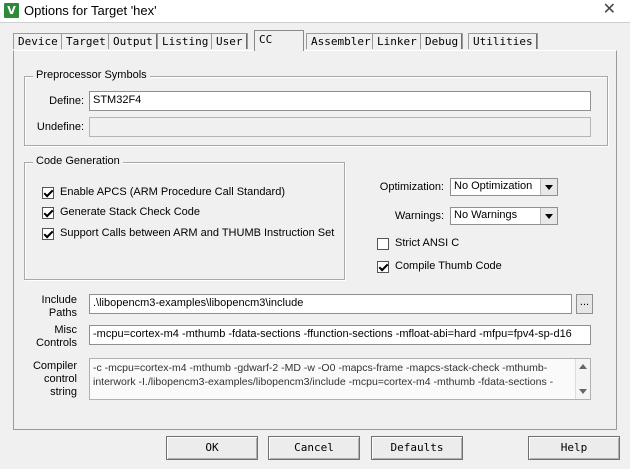  What do you see at coordinates (583, 391) in the screenshot?
I see `scroll-down-icon` at bounding box center [583, 391].